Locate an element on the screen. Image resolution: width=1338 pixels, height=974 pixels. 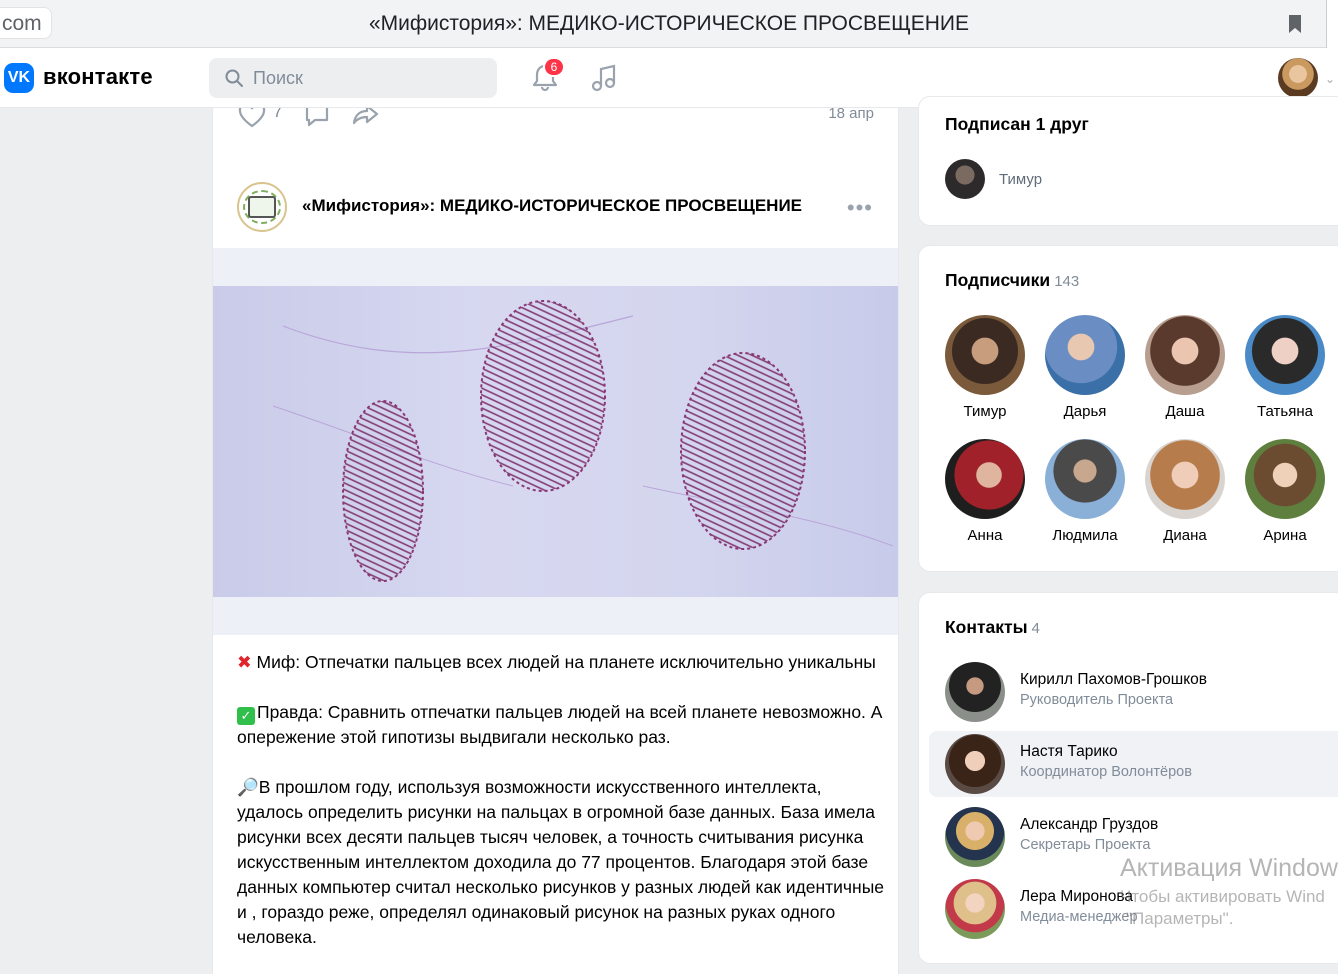
share-icon is located at coordinates (366, 118).